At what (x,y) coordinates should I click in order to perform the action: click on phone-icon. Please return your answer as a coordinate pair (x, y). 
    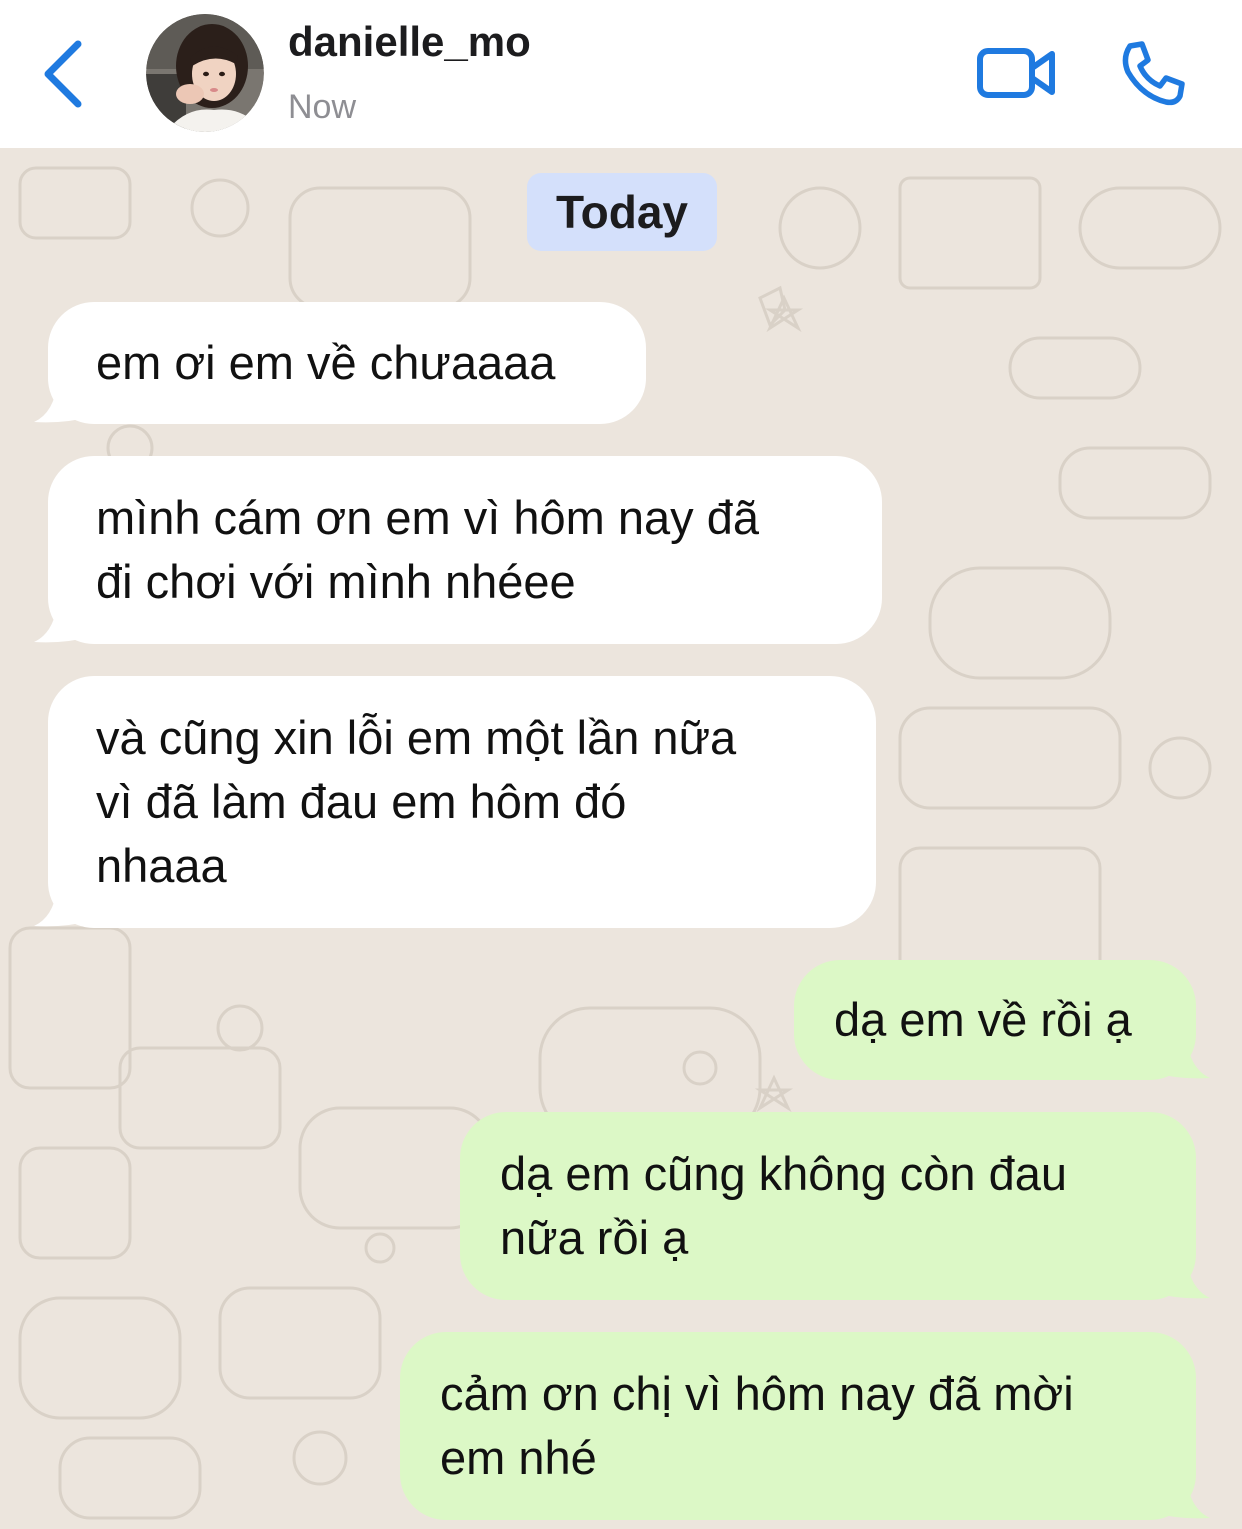
    Looking at the image, I should click on (1153, 73).